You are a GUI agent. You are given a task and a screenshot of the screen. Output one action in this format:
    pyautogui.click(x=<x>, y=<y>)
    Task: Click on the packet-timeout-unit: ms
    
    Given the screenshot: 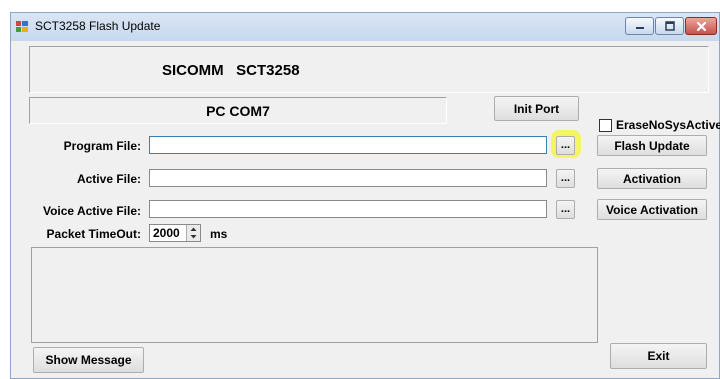 What is the action you would take?
    pyautogui.click(x=219, y=234)
    